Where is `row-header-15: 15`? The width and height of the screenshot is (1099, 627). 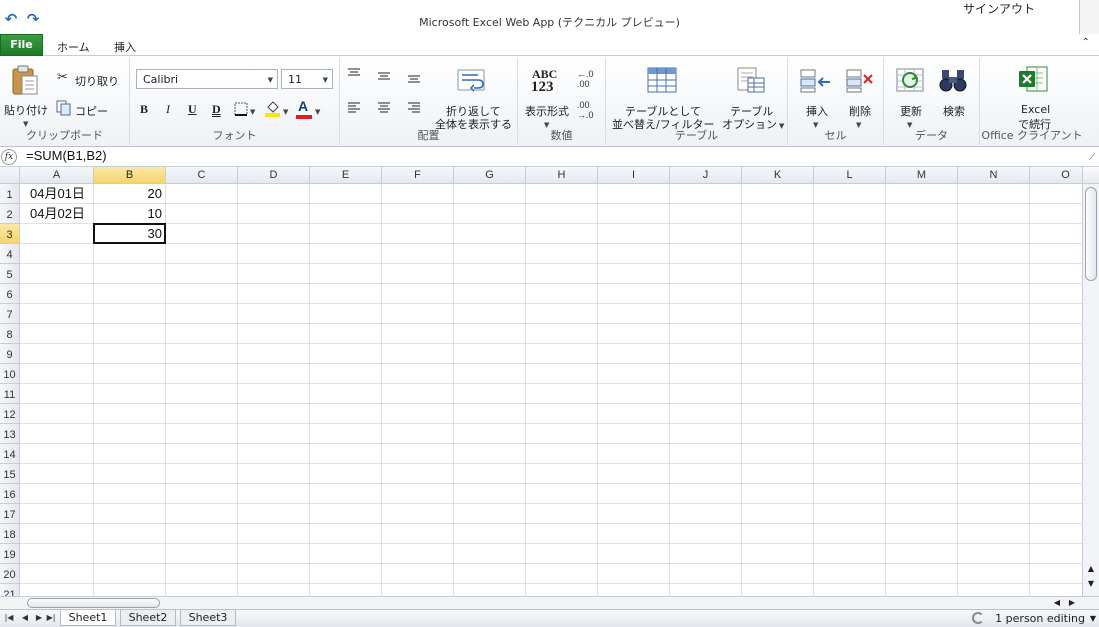
row-header-15: 15 is located at coordinates (10, 474).